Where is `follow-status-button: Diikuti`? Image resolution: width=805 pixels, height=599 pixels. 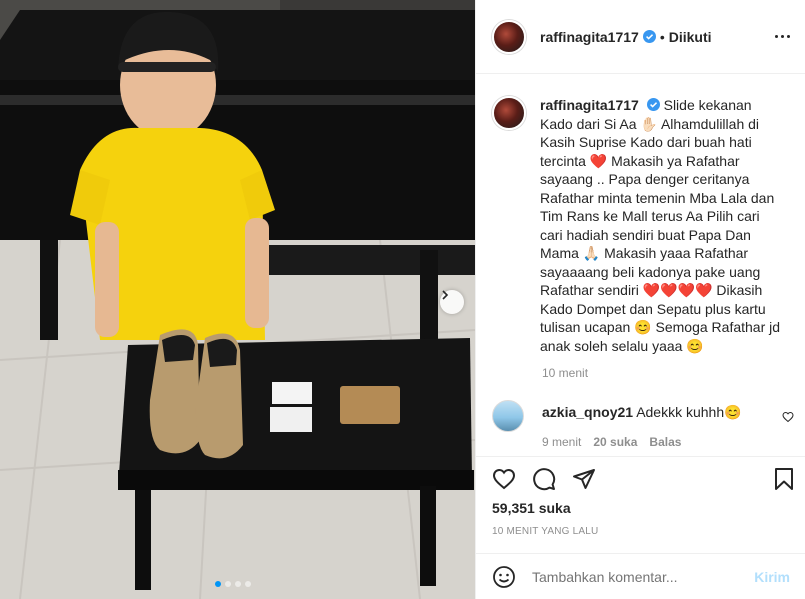 follow-status-button: Diikuti is located at coordinates (690, 37).